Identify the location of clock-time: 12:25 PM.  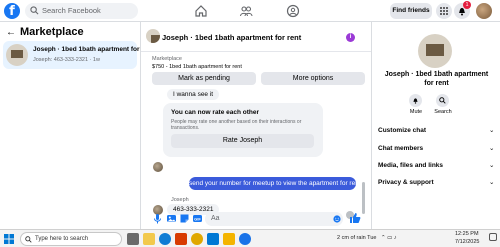
(467, 234).